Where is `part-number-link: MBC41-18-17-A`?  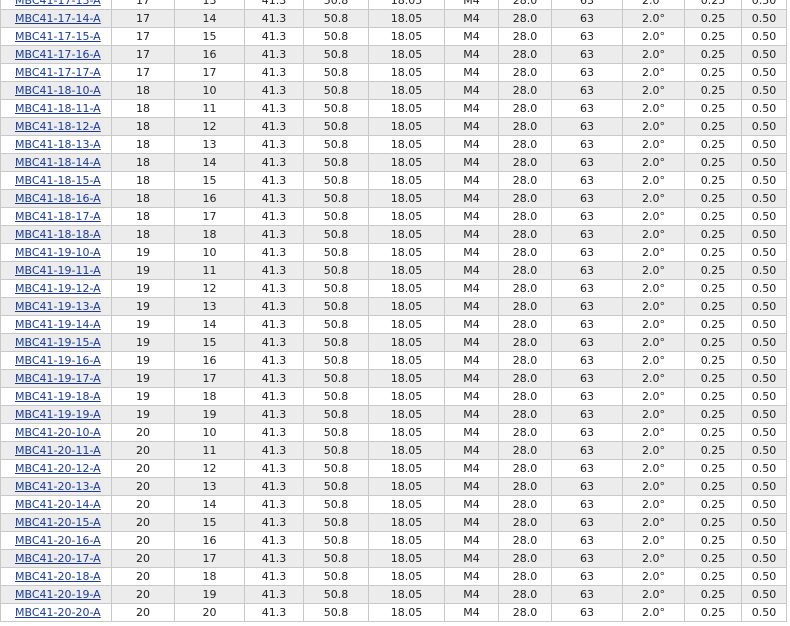
part-number-link: MBC41-18-17-A is located at coordinates (58, 216).